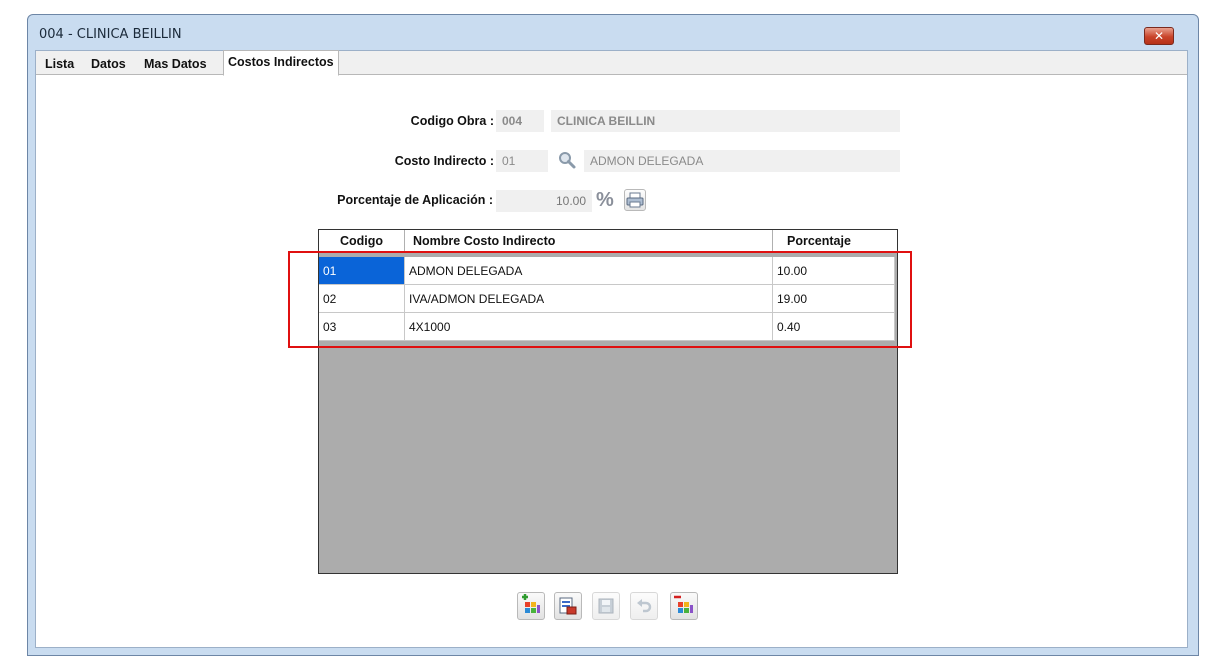 This screenshot has height=656, width=1206. I want to click on percent-button: %, so click(608, 200).